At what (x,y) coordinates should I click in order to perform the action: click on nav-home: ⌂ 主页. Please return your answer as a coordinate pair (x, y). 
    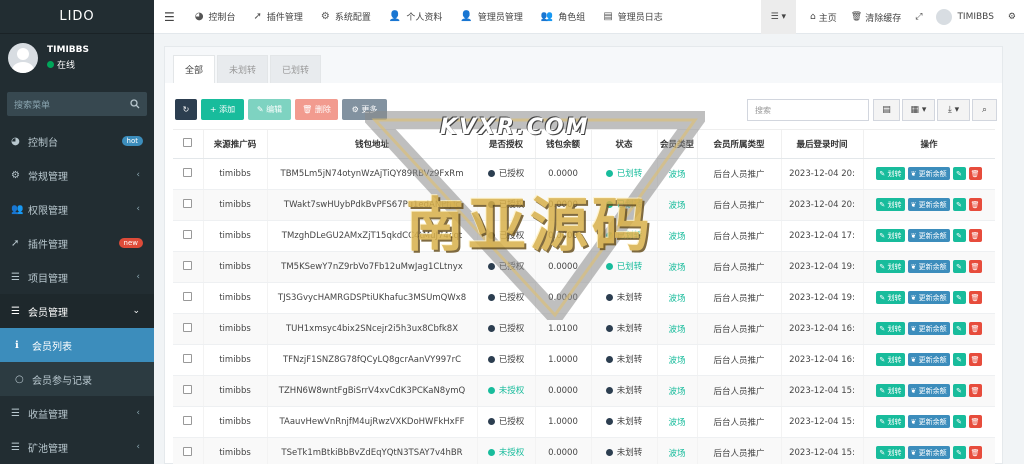
    Looking at the image, I should click on (823, 17).